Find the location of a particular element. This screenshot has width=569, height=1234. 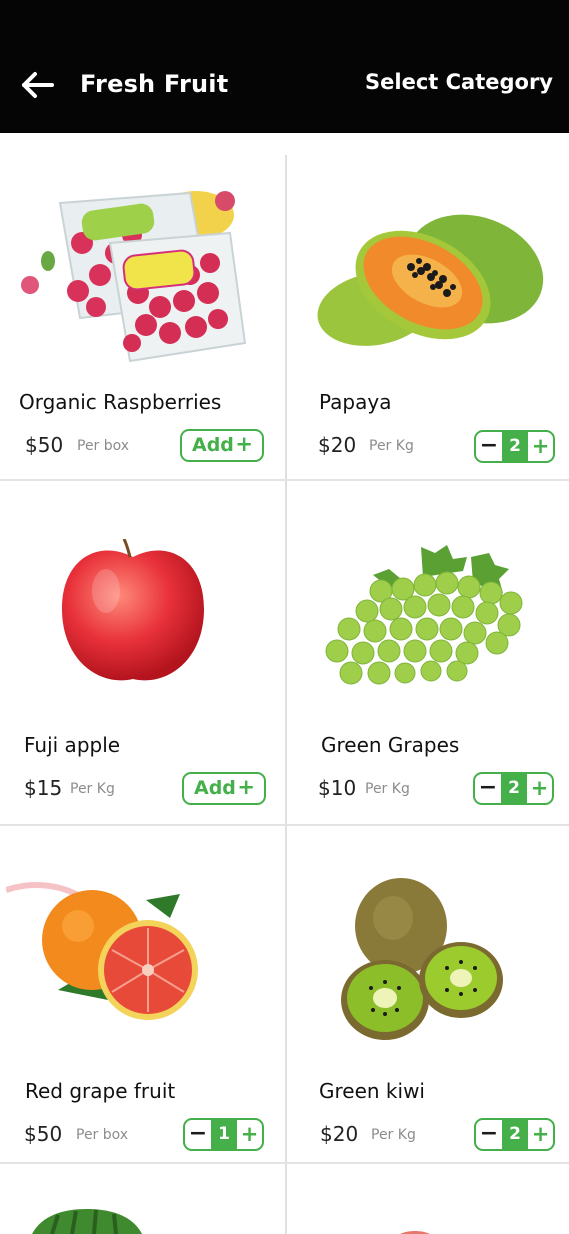

product-price: $10 is located at coordinates (337, 788).